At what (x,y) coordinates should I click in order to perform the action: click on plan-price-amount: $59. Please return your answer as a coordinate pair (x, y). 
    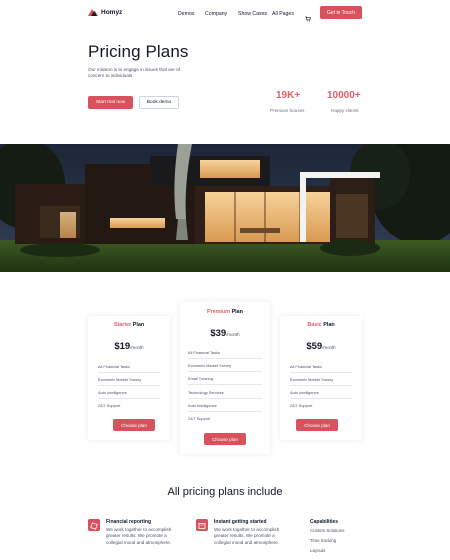
    Looking at the image, I should click on (314, 346).